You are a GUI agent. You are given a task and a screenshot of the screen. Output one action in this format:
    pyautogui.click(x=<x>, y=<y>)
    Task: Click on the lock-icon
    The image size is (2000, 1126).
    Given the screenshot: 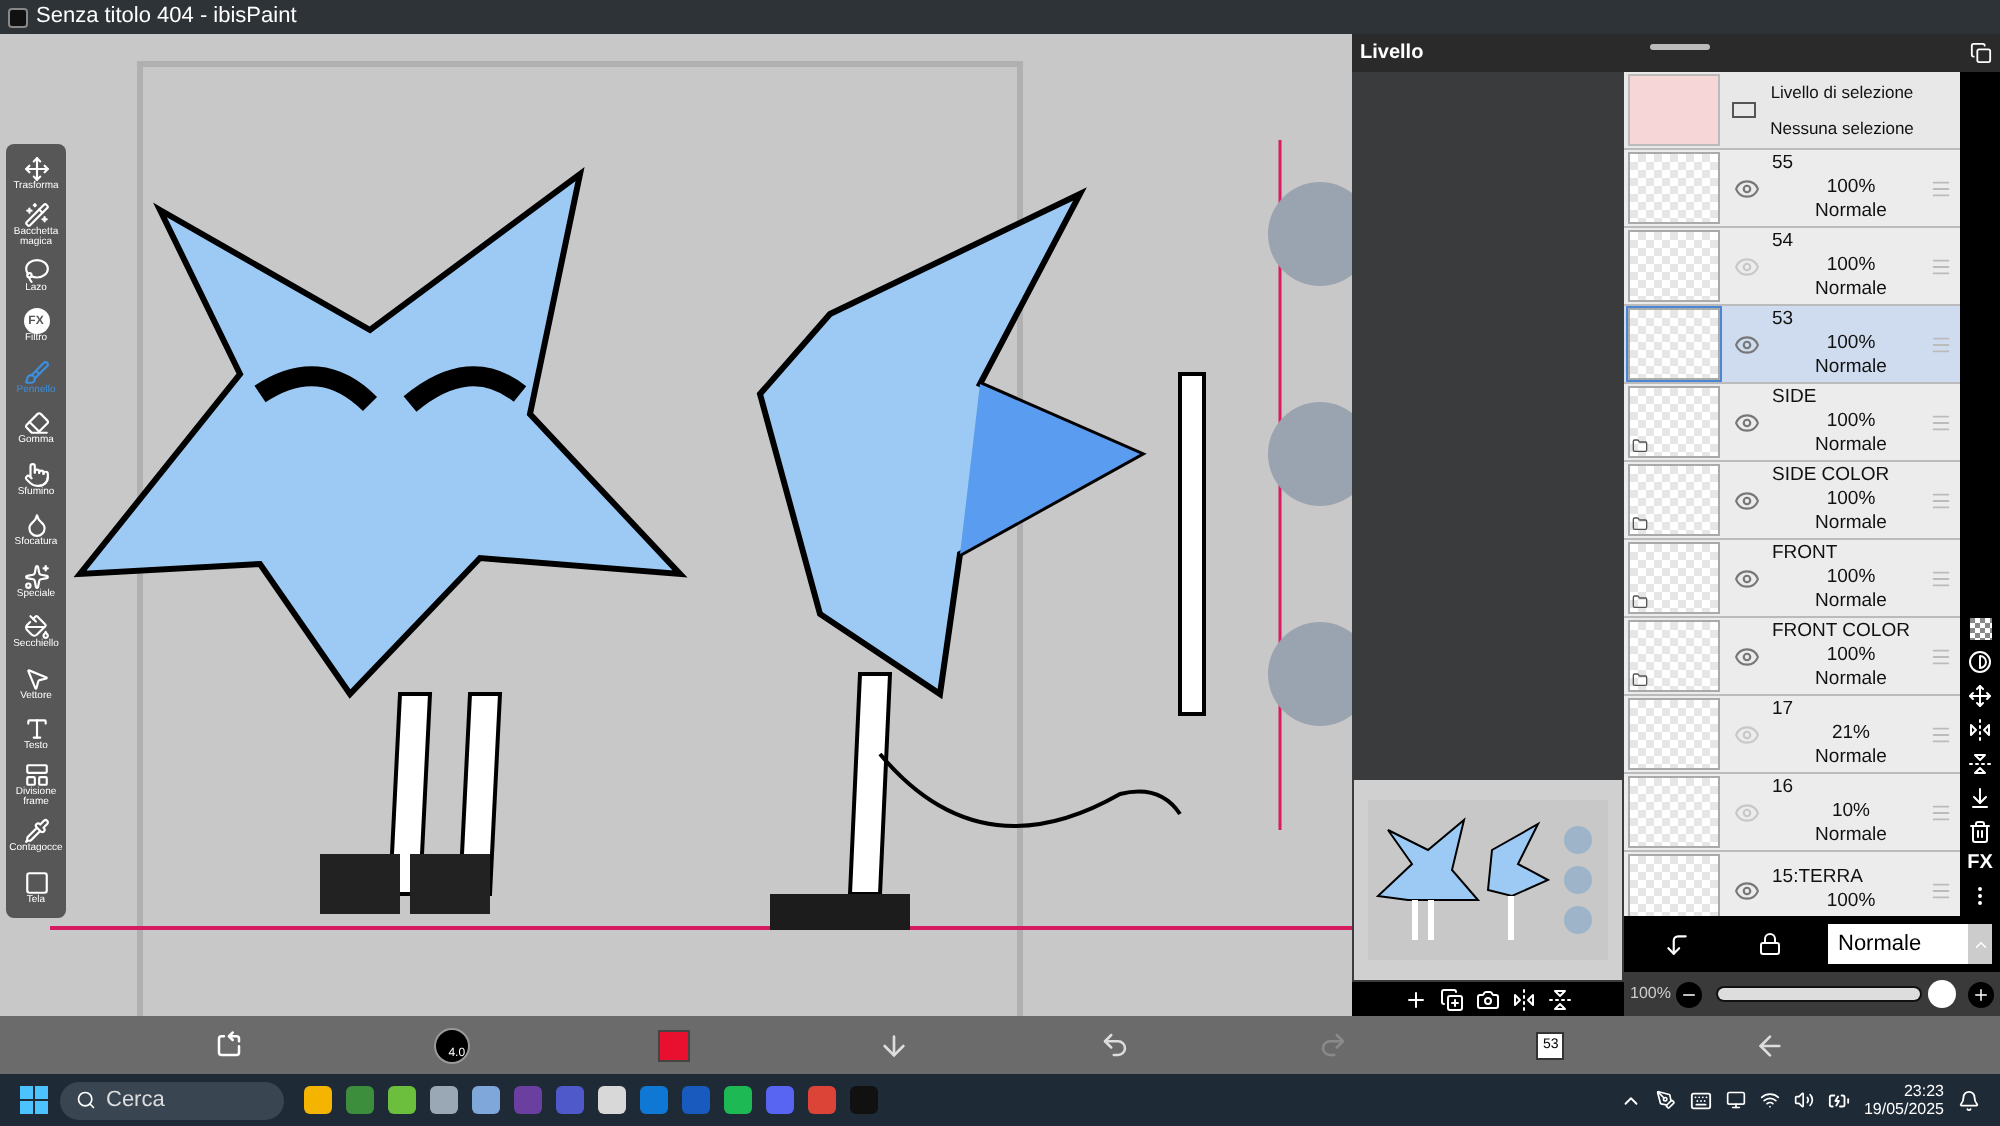 What is the action you would take?
    pyautogui.click(x=1770, y=944)
    